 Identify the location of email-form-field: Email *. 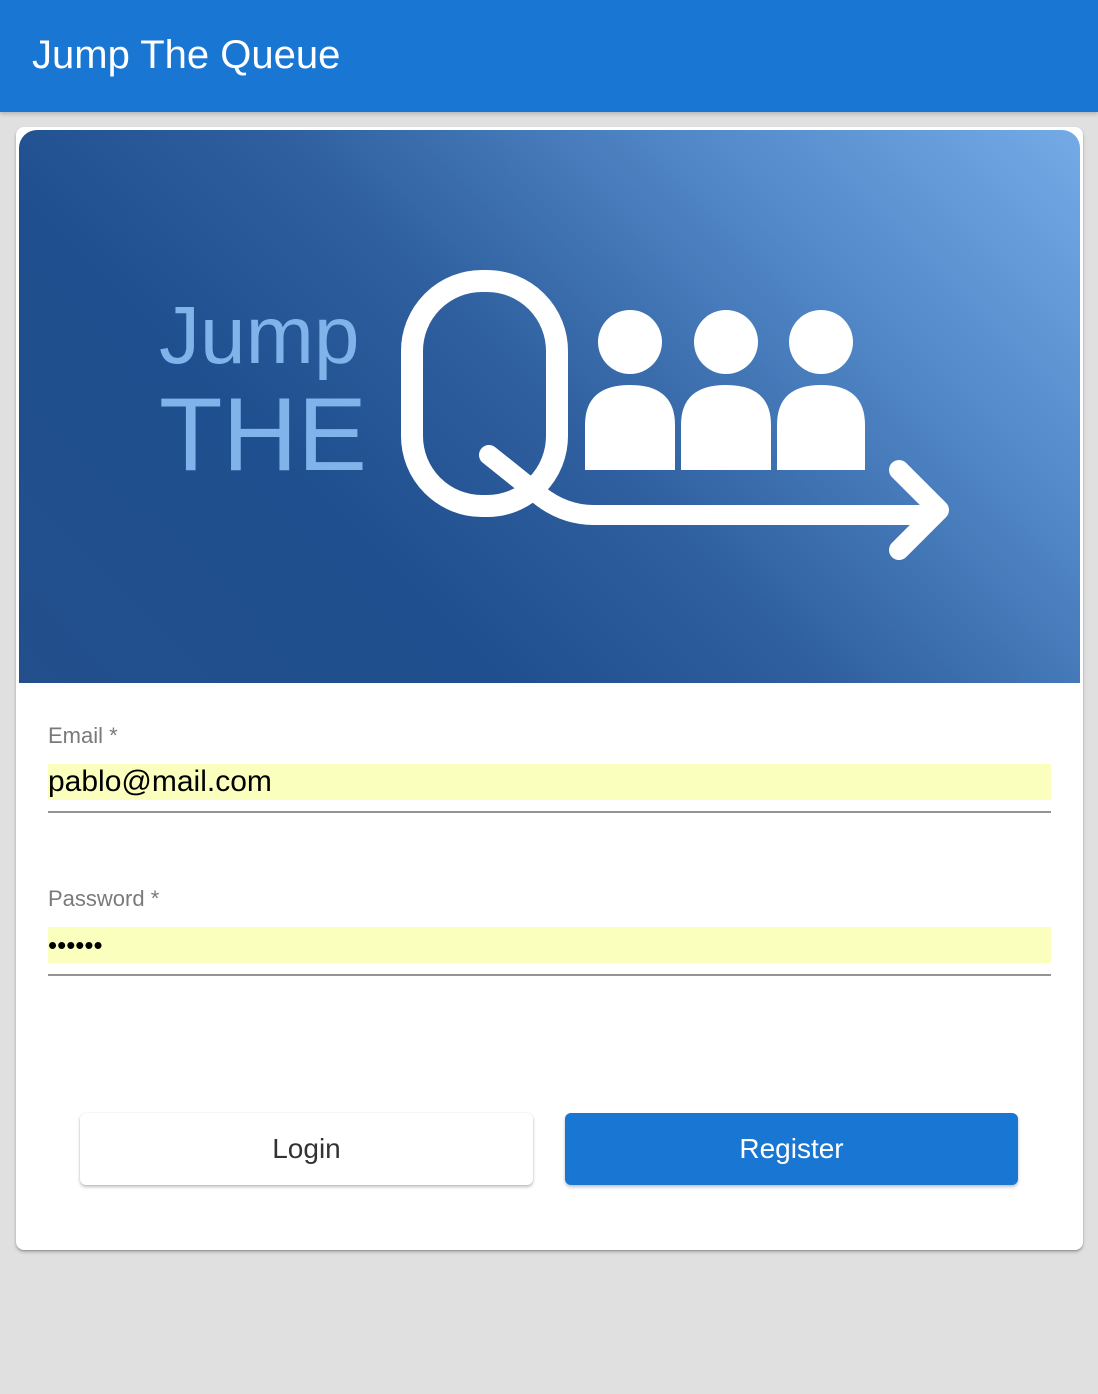
(549, 769).